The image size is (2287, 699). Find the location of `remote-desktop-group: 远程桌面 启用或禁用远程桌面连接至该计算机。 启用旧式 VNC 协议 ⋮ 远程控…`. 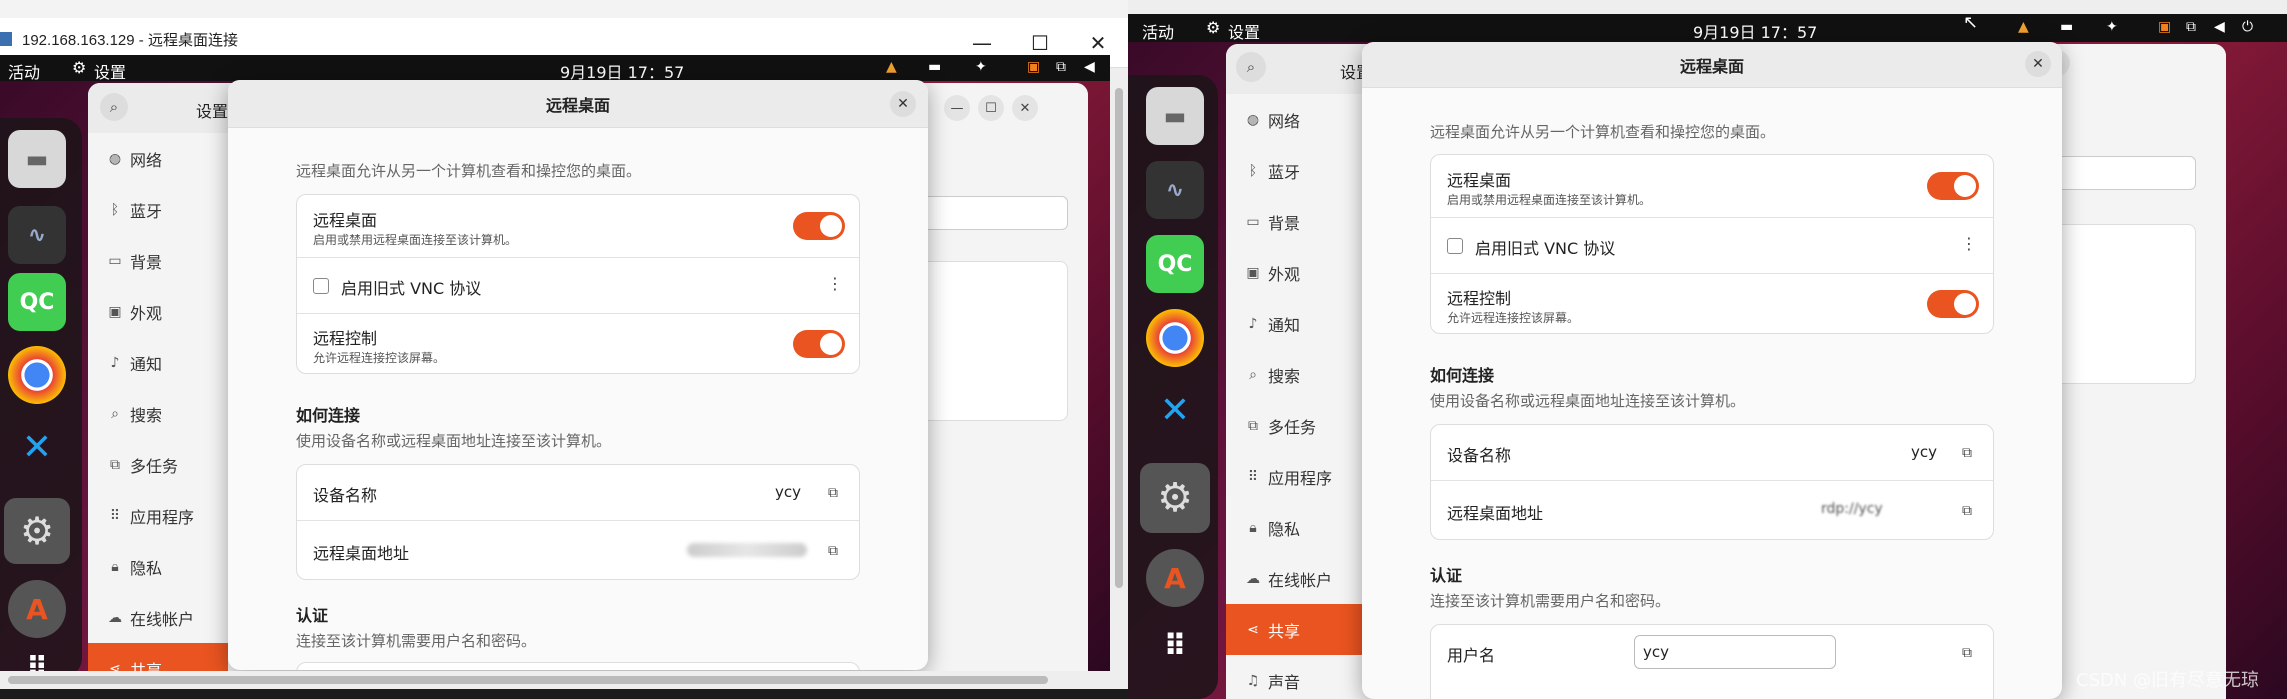

remote-desktop-group: 远程桌面 启用或禁用远程桌面连接至该计算机。 启用旧式 VNC 协议 ⋮ 远程控… is located at coordinates (1712, 244).